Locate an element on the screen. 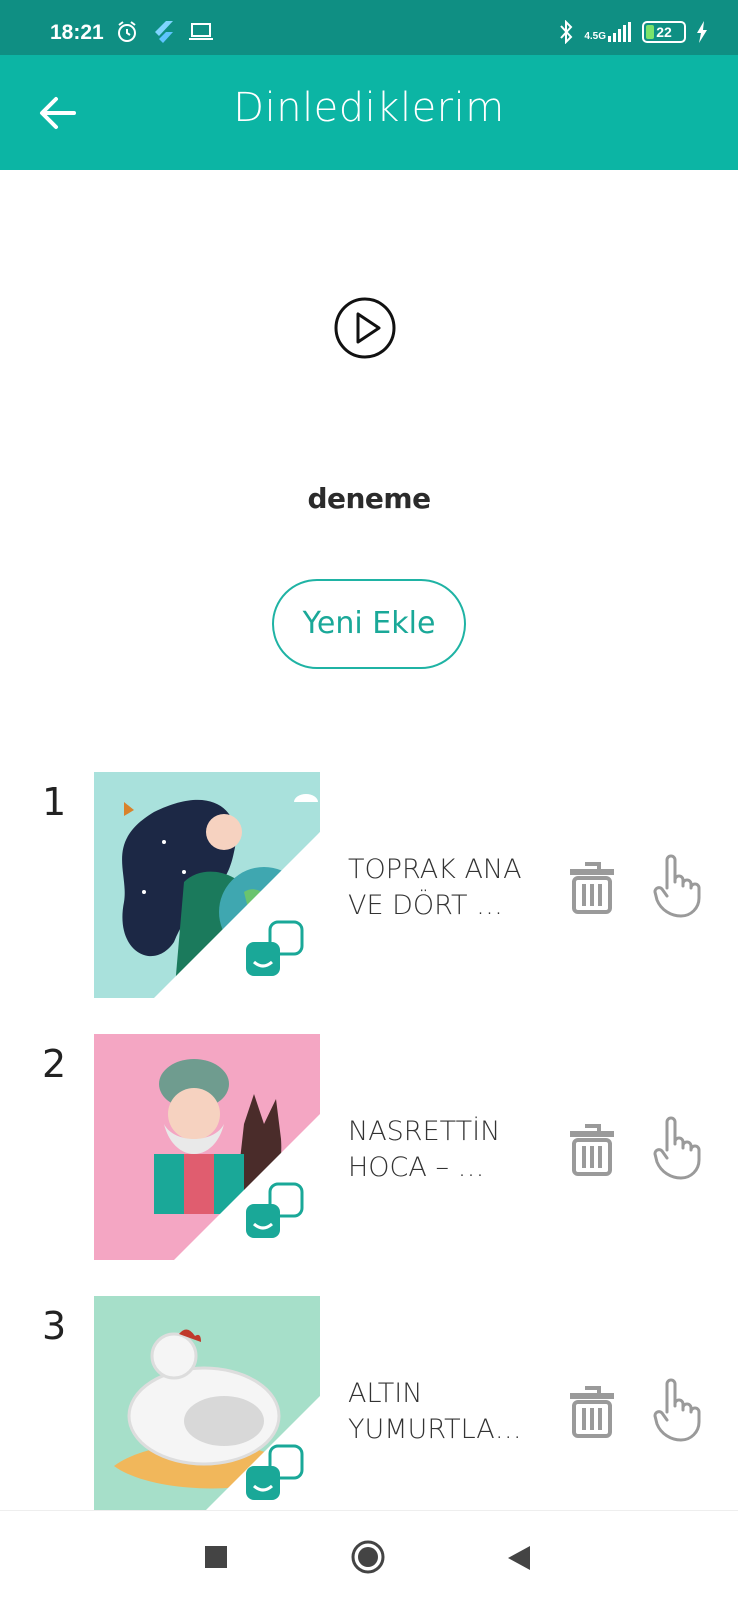 Image resolution: width=738 pixels, height=1600 pixels. story-illustration-nasrettin is located at coordinates (207, 1147).